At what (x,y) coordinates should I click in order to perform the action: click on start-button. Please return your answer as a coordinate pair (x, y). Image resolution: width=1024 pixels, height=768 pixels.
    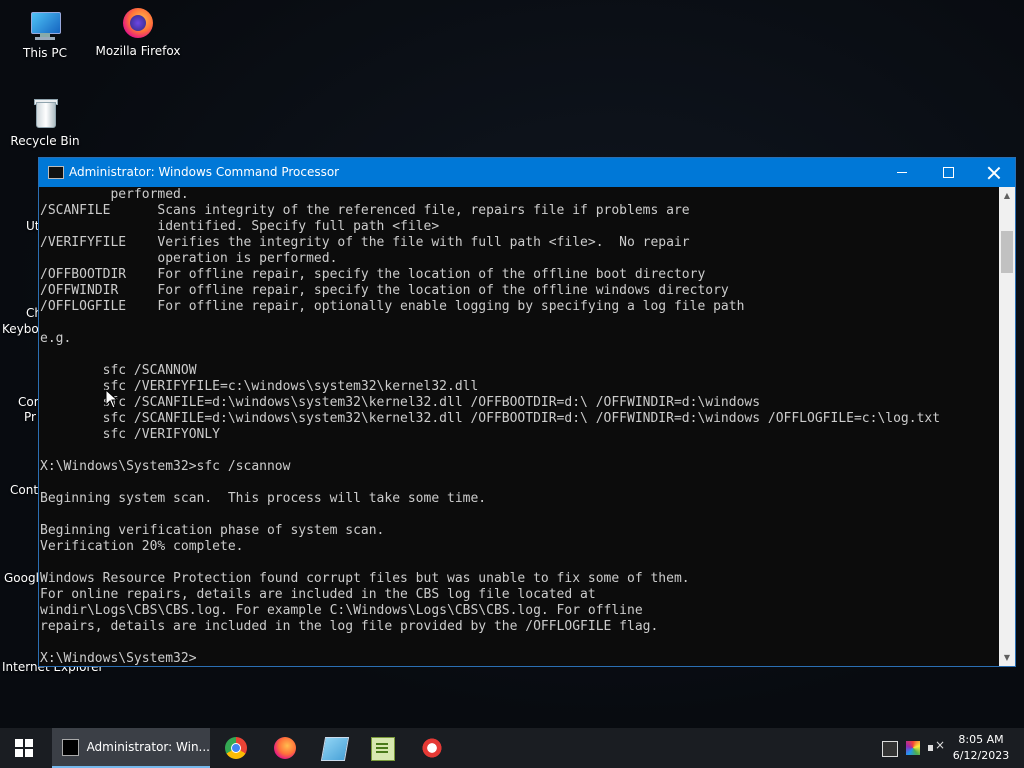
    Looking at the image, I should click on (24, 748).